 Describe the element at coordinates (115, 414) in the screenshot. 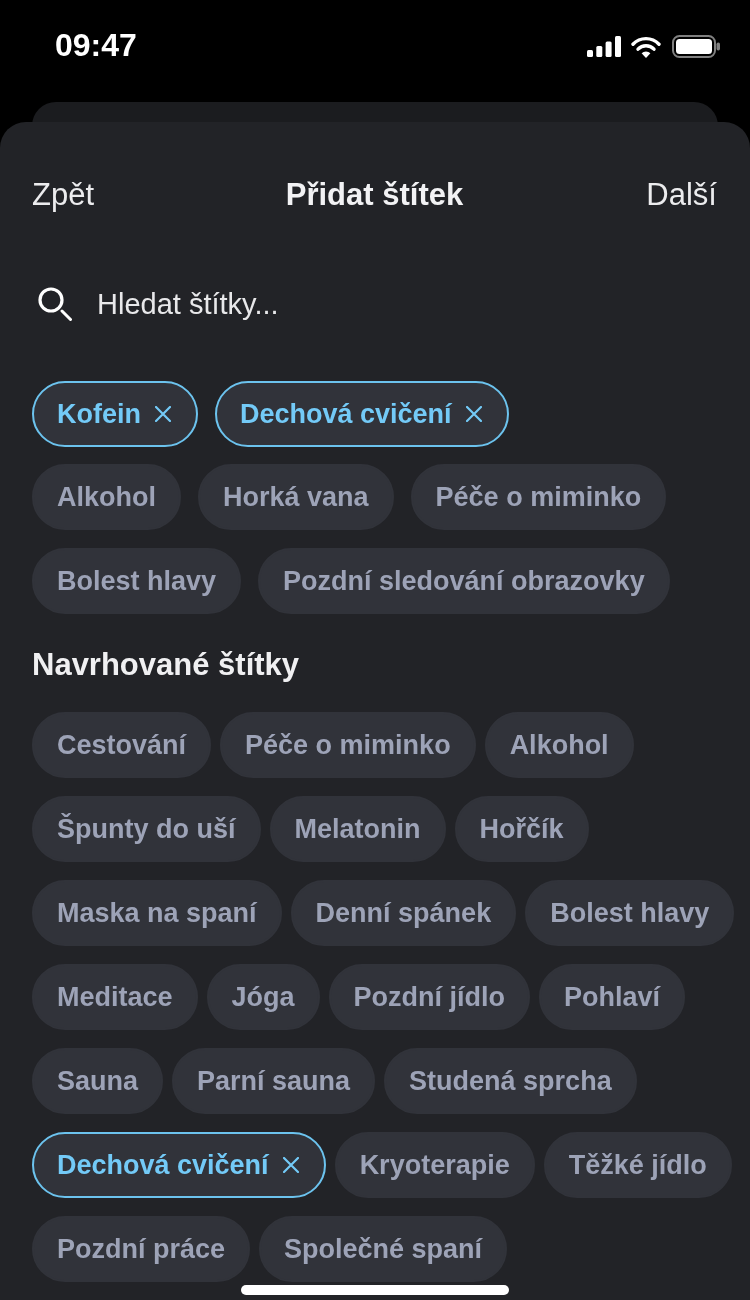

I see `tag-chip: Kofein` at that location.